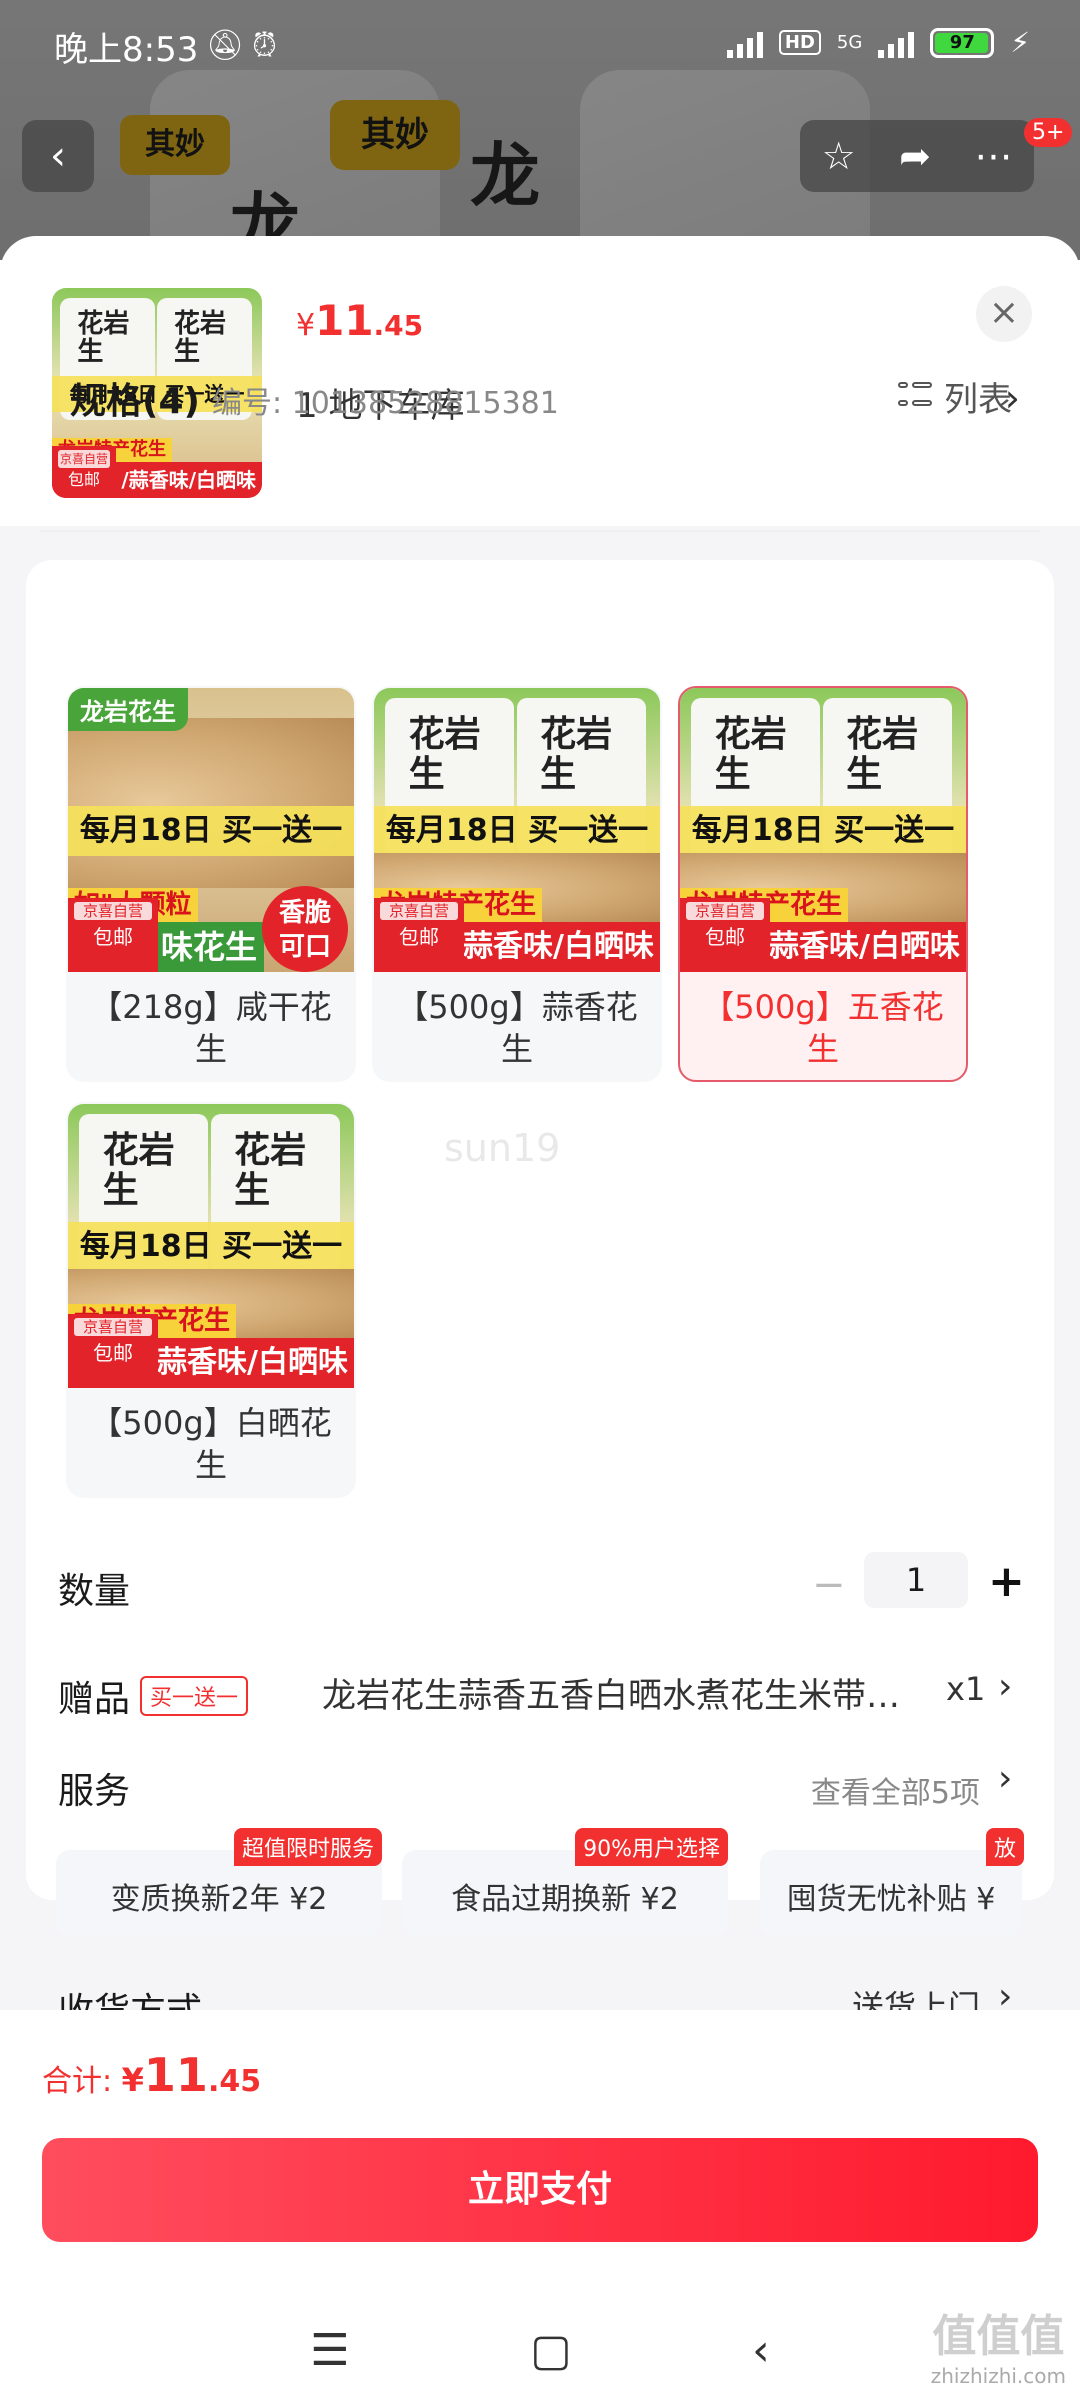 The width and height of the screenshot is (1080, 2400). What do you see at coordinates (94, 1791) in the screenshot?
I see `service-label: 服务` at bounding box center [94, 1791].